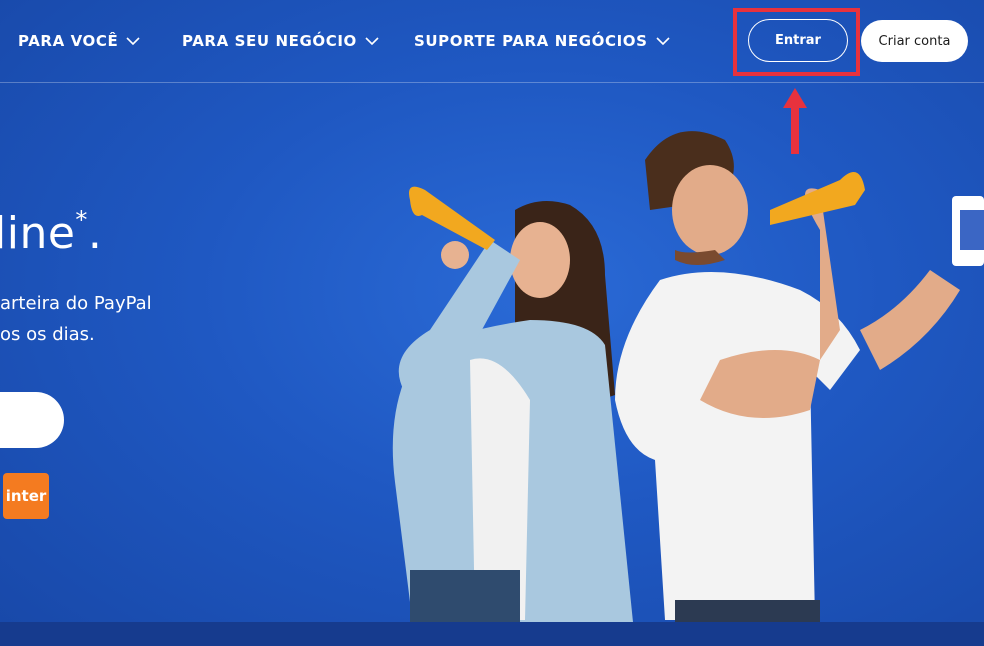  Describe the element at coordinates (68, 41) in the screenshot. I see `nav-item-label: PARA VOCÊ` at that location.